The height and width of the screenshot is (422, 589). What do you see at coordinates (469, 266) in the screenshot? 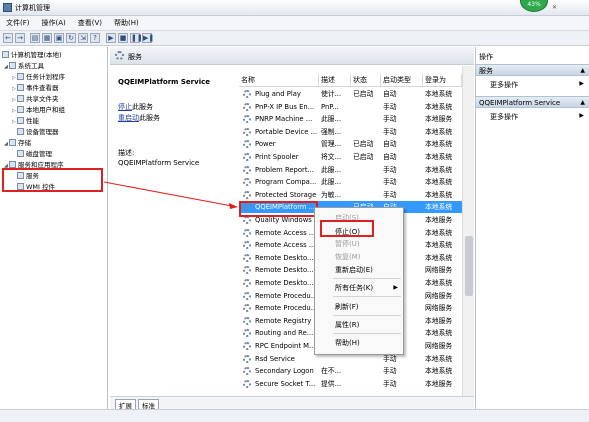
I see `scroll-thumb` at bounding box center [469, 266].